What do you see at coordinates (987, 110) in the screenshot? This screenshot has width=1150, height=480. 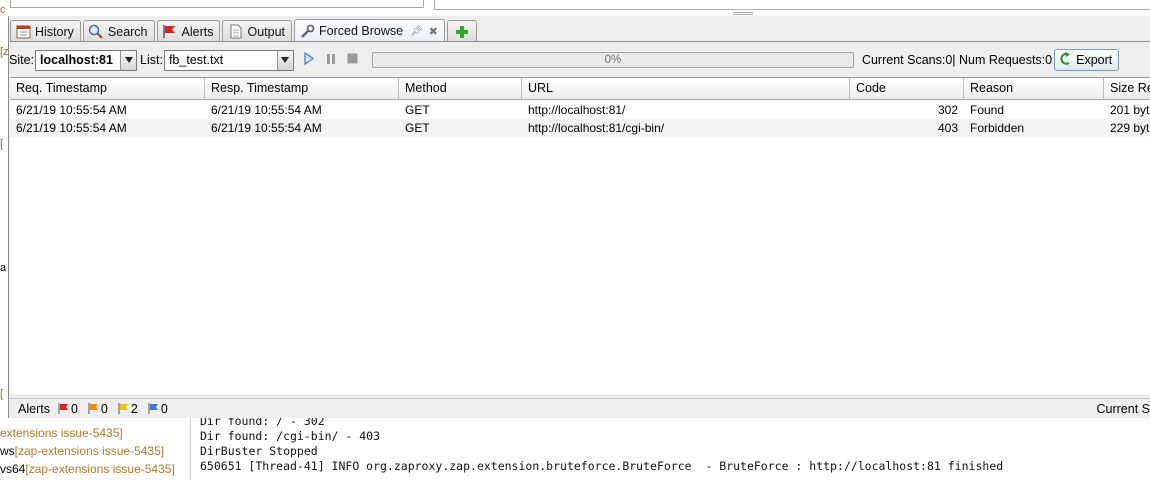 I see `reason-cell: Found` at bounding box center [987, 110].